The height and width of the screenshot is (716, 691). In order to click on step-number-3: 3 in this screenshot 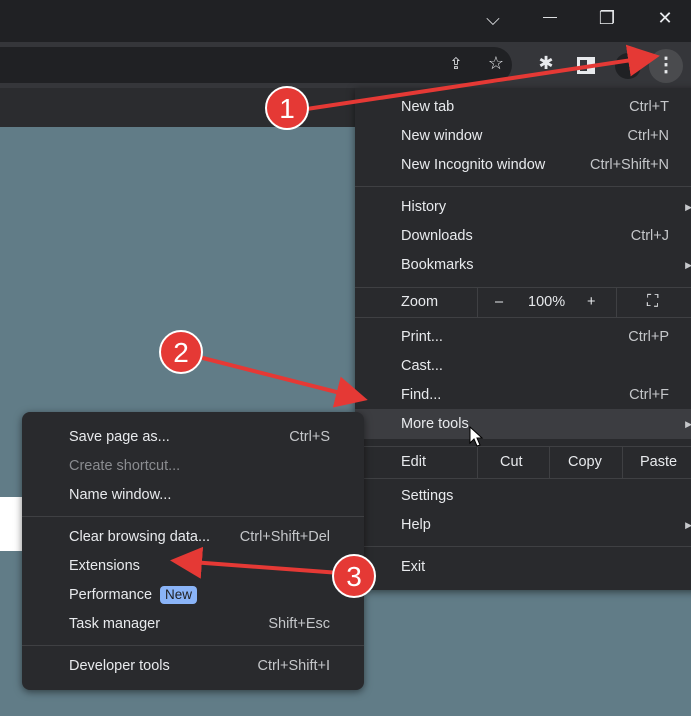, I will do `click(354, 576)`.